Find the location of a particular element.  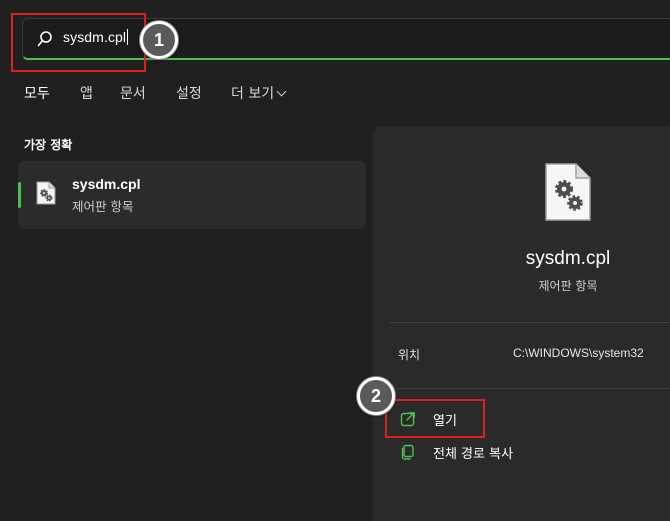

result-title: sysdm.cpl is located at coordinates (106, 184).